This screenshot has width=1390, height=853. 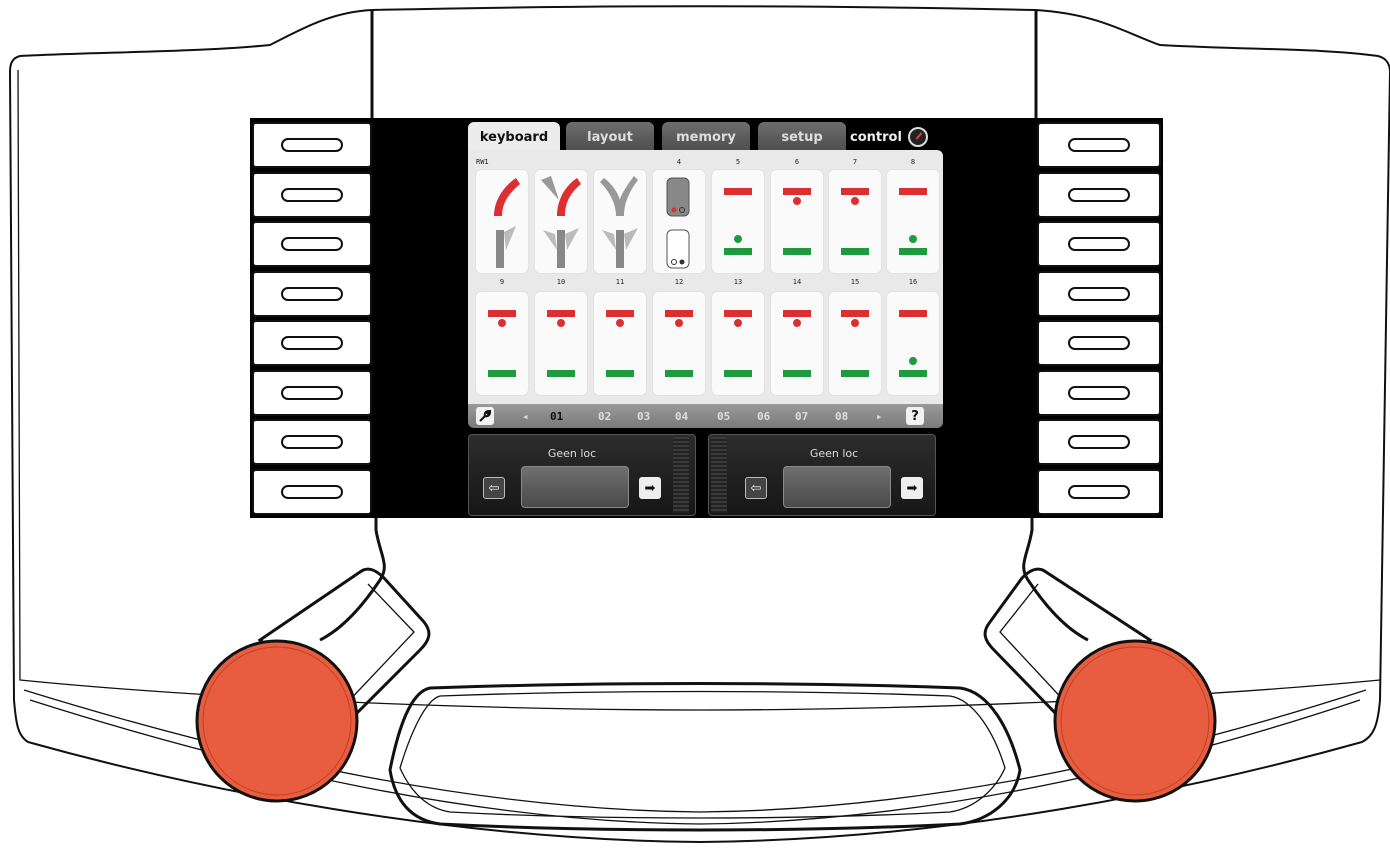 I want to click on next-page-button: ▸, so click(x=879, y=416).